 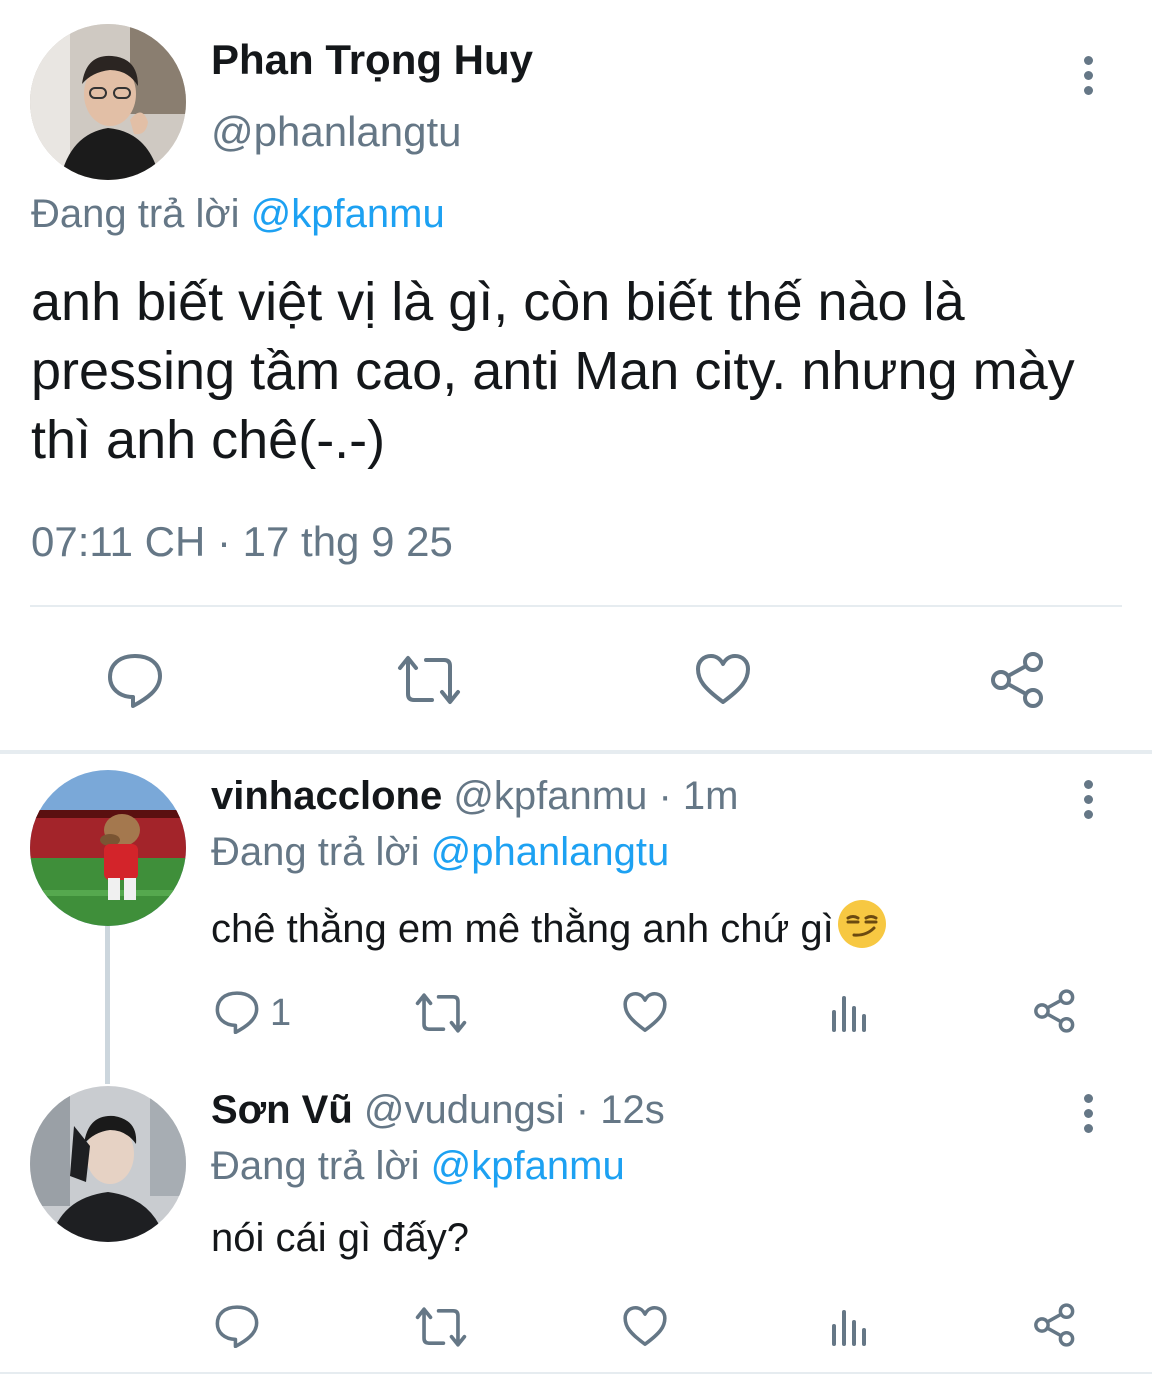 I want to click on main-more-menu-icon, so click(x=1088, y=78).